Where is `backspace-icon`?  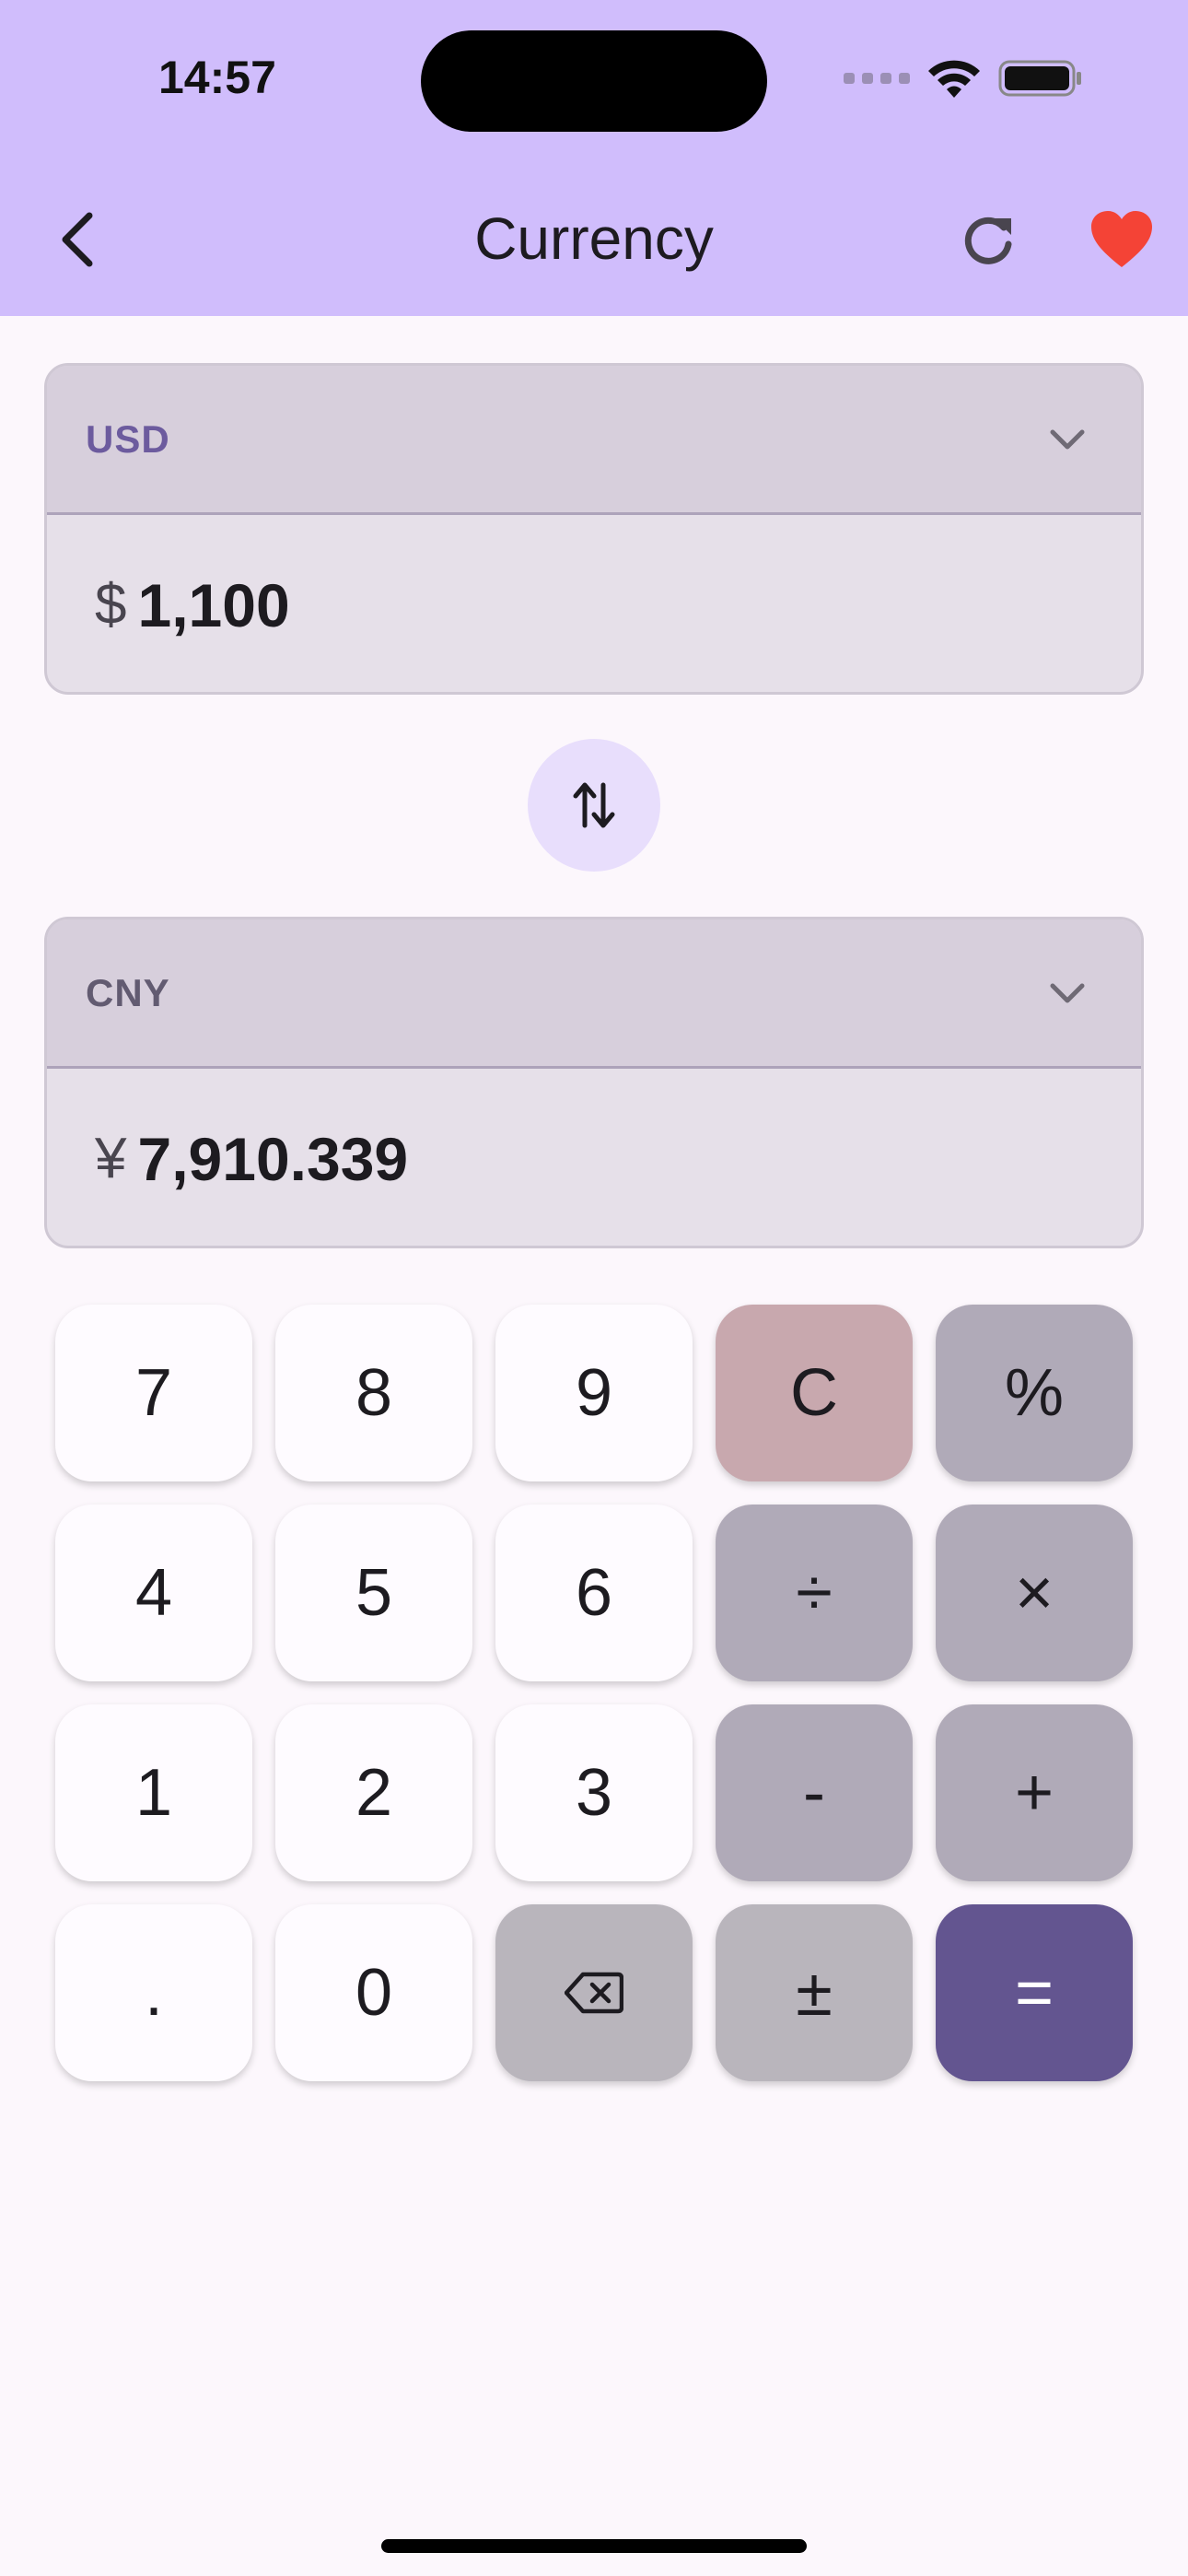 backspace-icon is located at coordinates (594, 1993).